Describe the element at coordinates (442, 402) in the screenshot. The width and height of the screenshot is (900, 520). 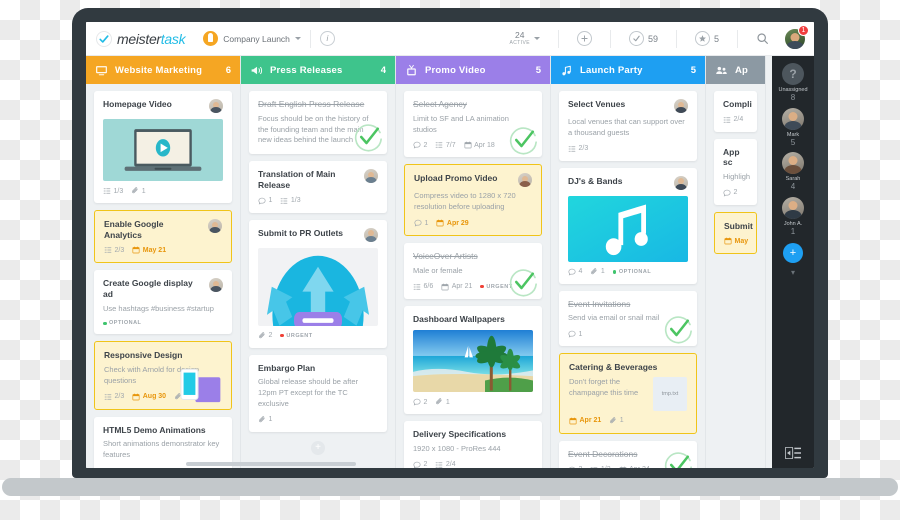
I see `card-meta-attachment: 1` at that location.